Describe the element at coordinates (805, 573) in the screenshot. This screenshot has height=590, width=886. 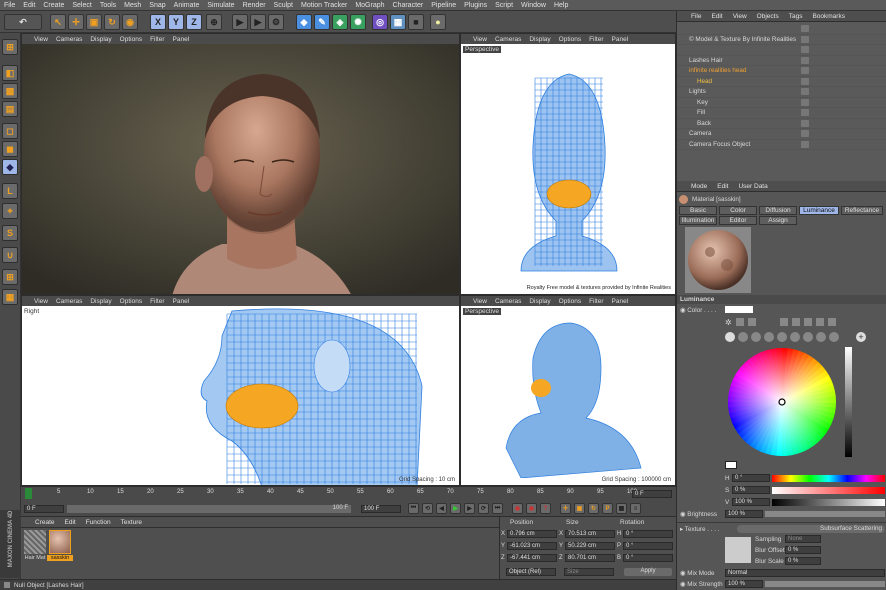
I see `mix-mode-select: Normal` at that location.